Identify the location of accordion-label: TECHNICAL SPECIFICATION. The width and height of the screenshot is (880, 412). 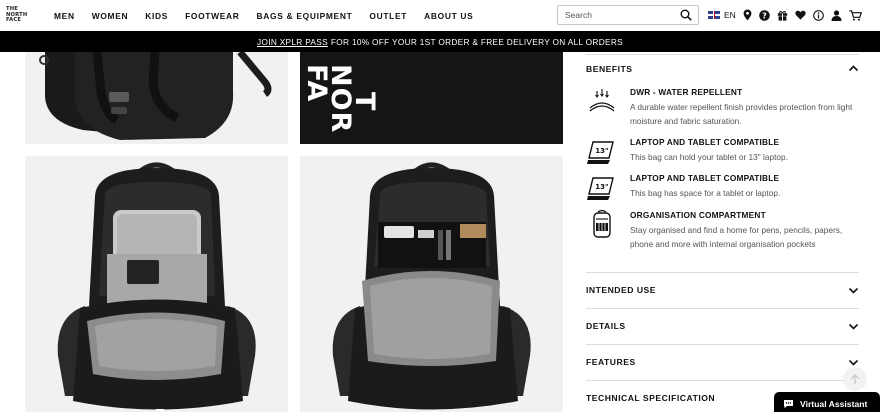
(651, 398).